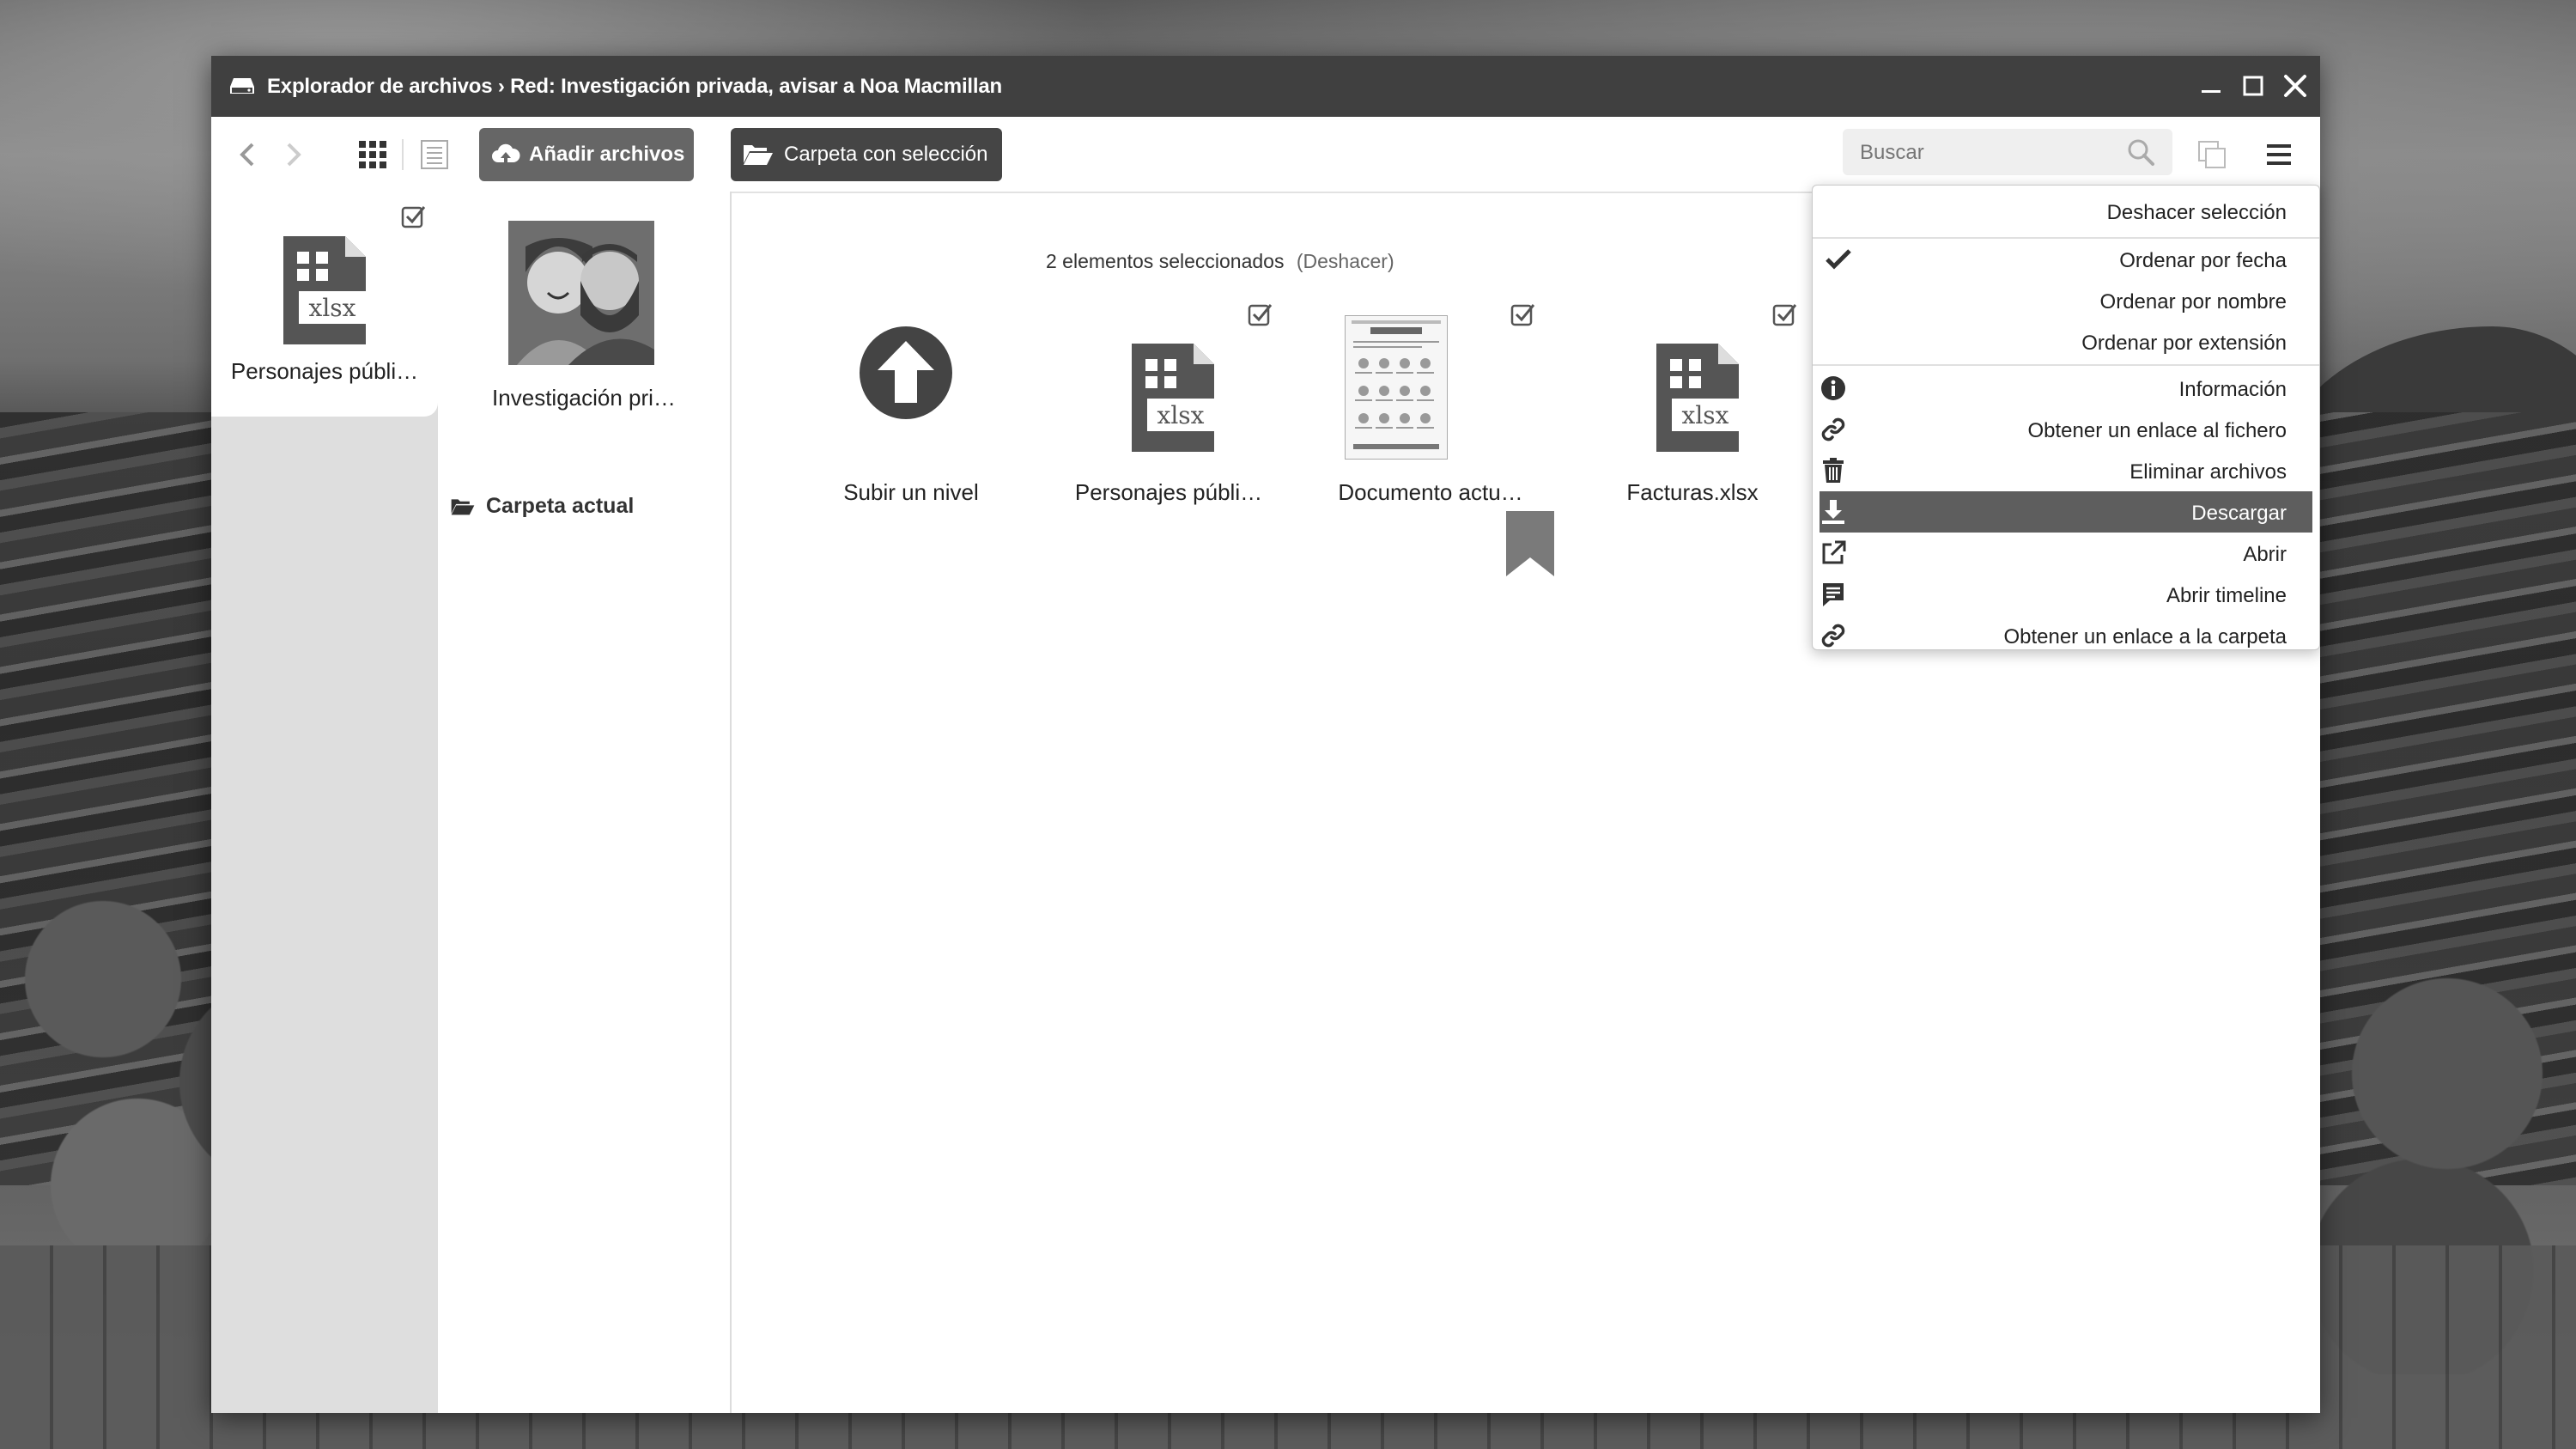  I want to click on search-box, so click(2007, 152).